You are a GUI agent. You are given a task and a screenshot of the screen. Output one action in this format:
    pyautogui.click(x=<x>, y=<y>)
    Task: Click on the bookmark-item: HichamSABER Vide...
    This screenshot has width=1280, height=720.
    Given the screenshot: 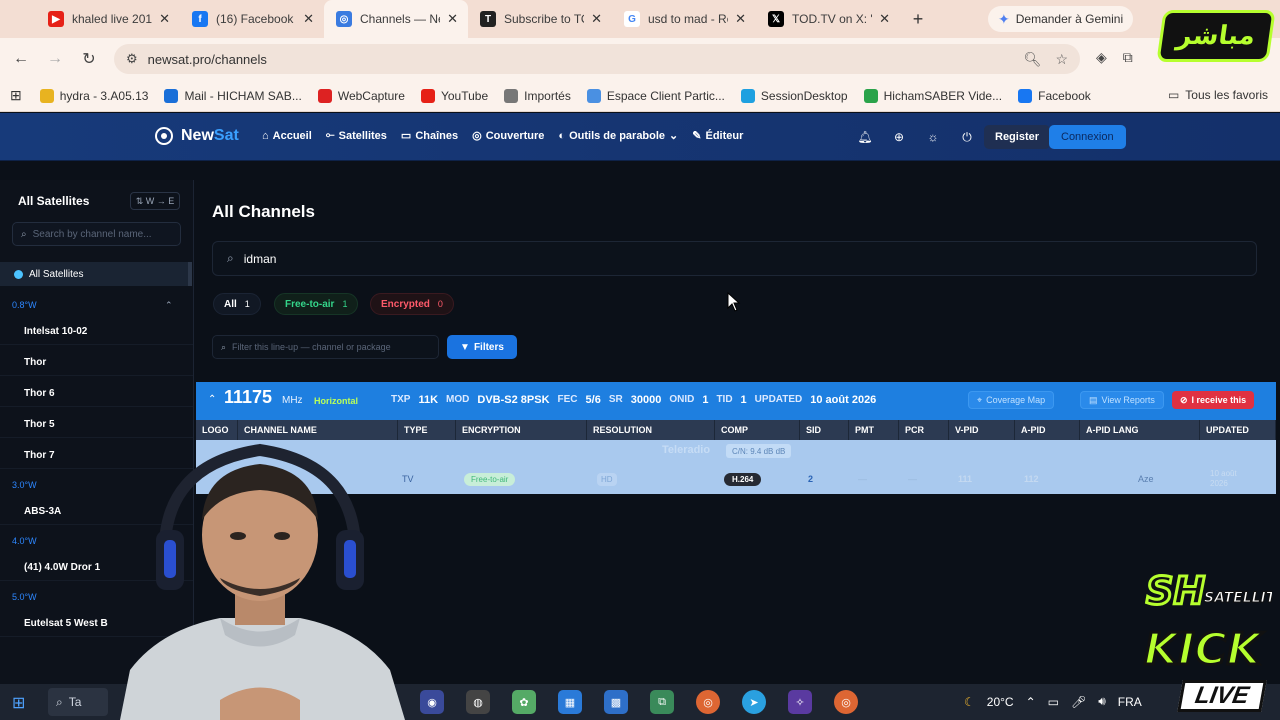 What is the action you would take?
    pyautogui.click(x=932, y=95)
    